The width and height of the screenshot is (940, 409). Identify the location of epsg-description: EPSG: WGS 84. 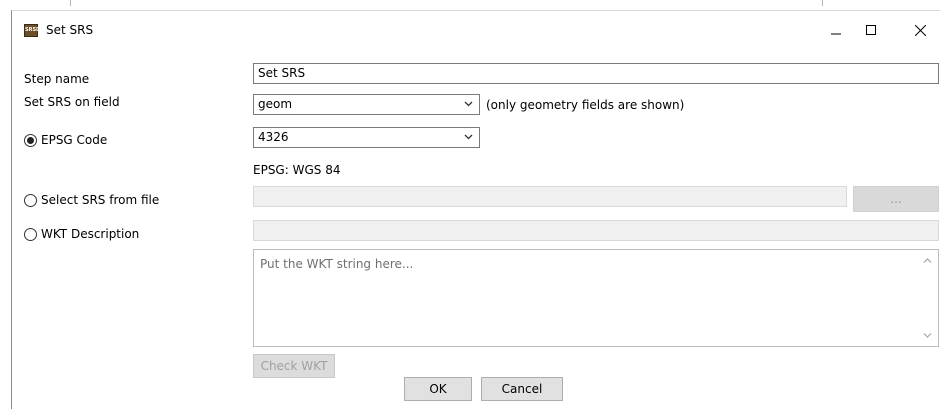
(297, 170).